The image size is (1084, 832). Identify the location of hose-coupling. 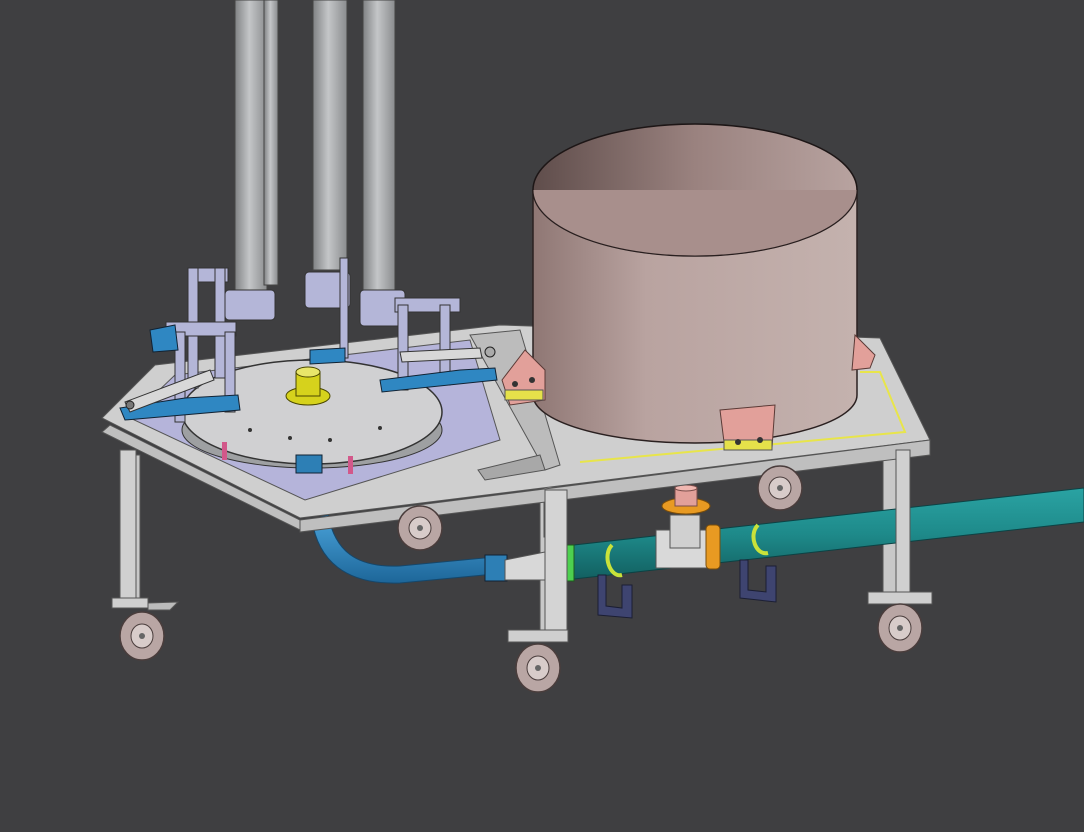
(496, 568).